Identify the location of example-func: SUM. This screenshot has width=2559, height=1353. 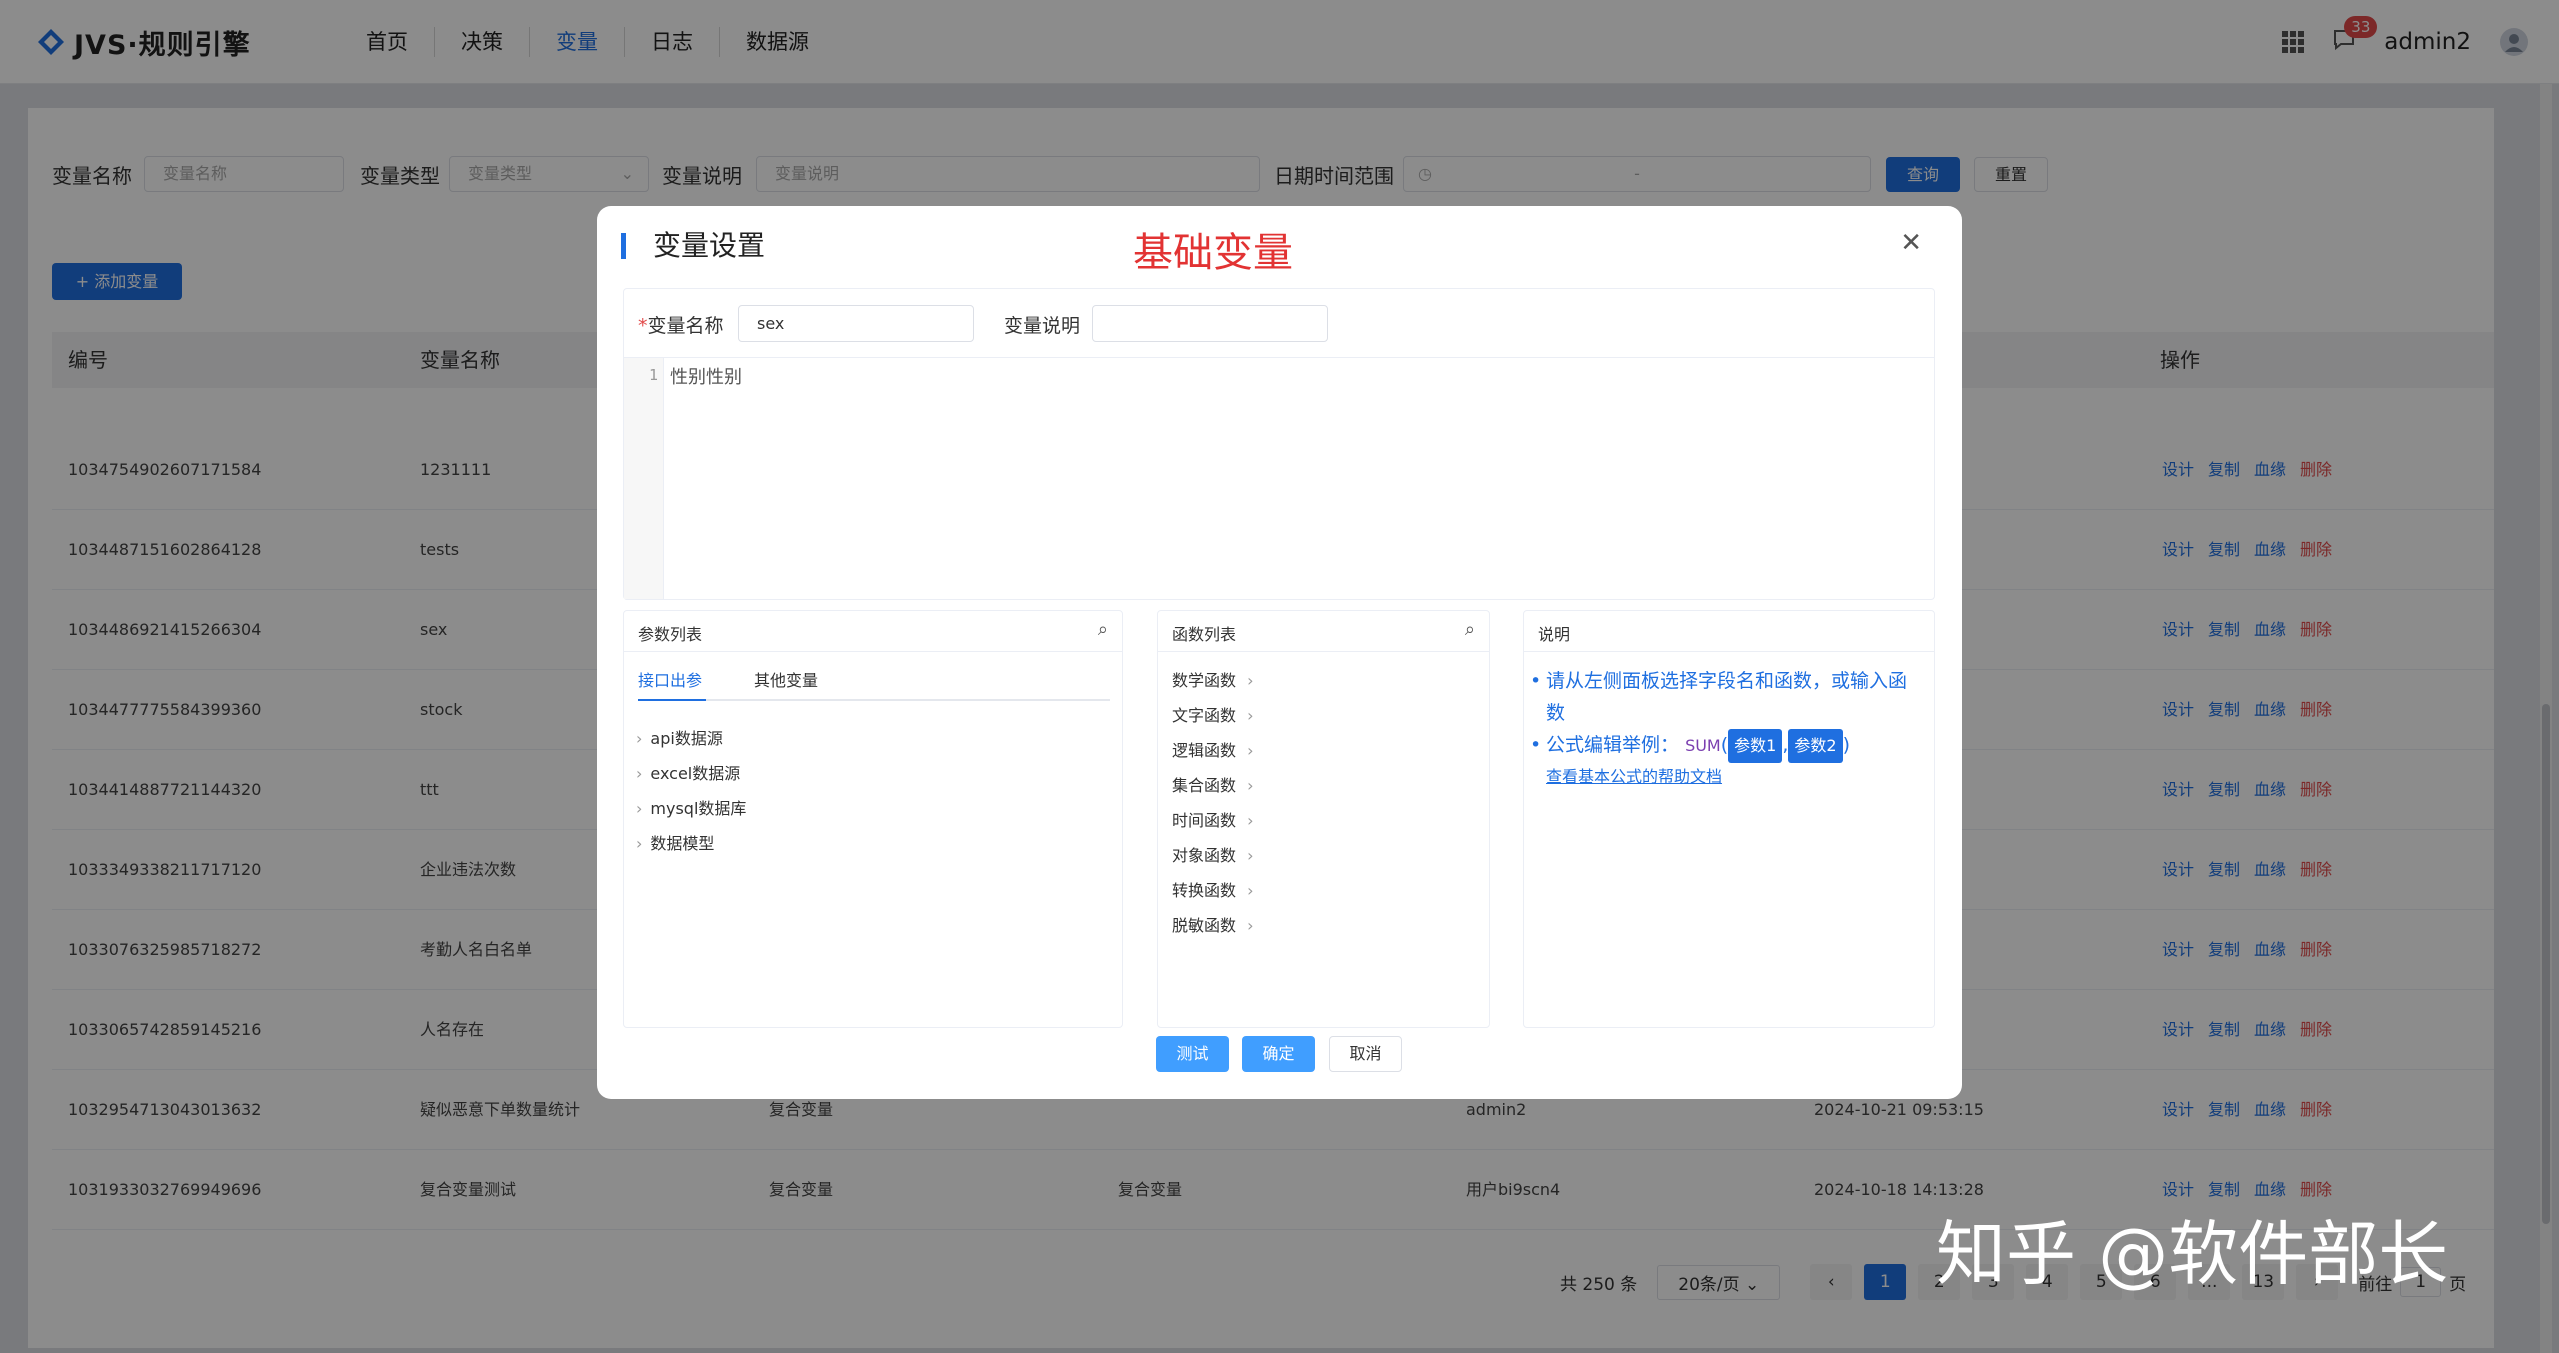
(1703, 745).